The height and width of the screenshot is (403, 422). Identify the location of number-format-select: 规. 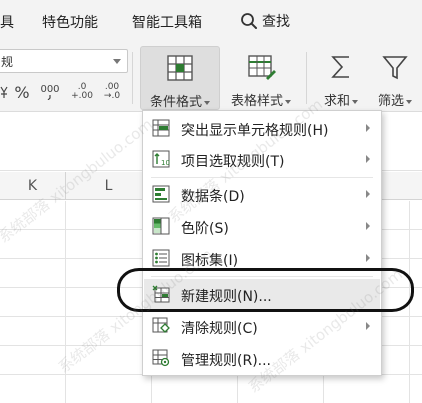
(64, 61).